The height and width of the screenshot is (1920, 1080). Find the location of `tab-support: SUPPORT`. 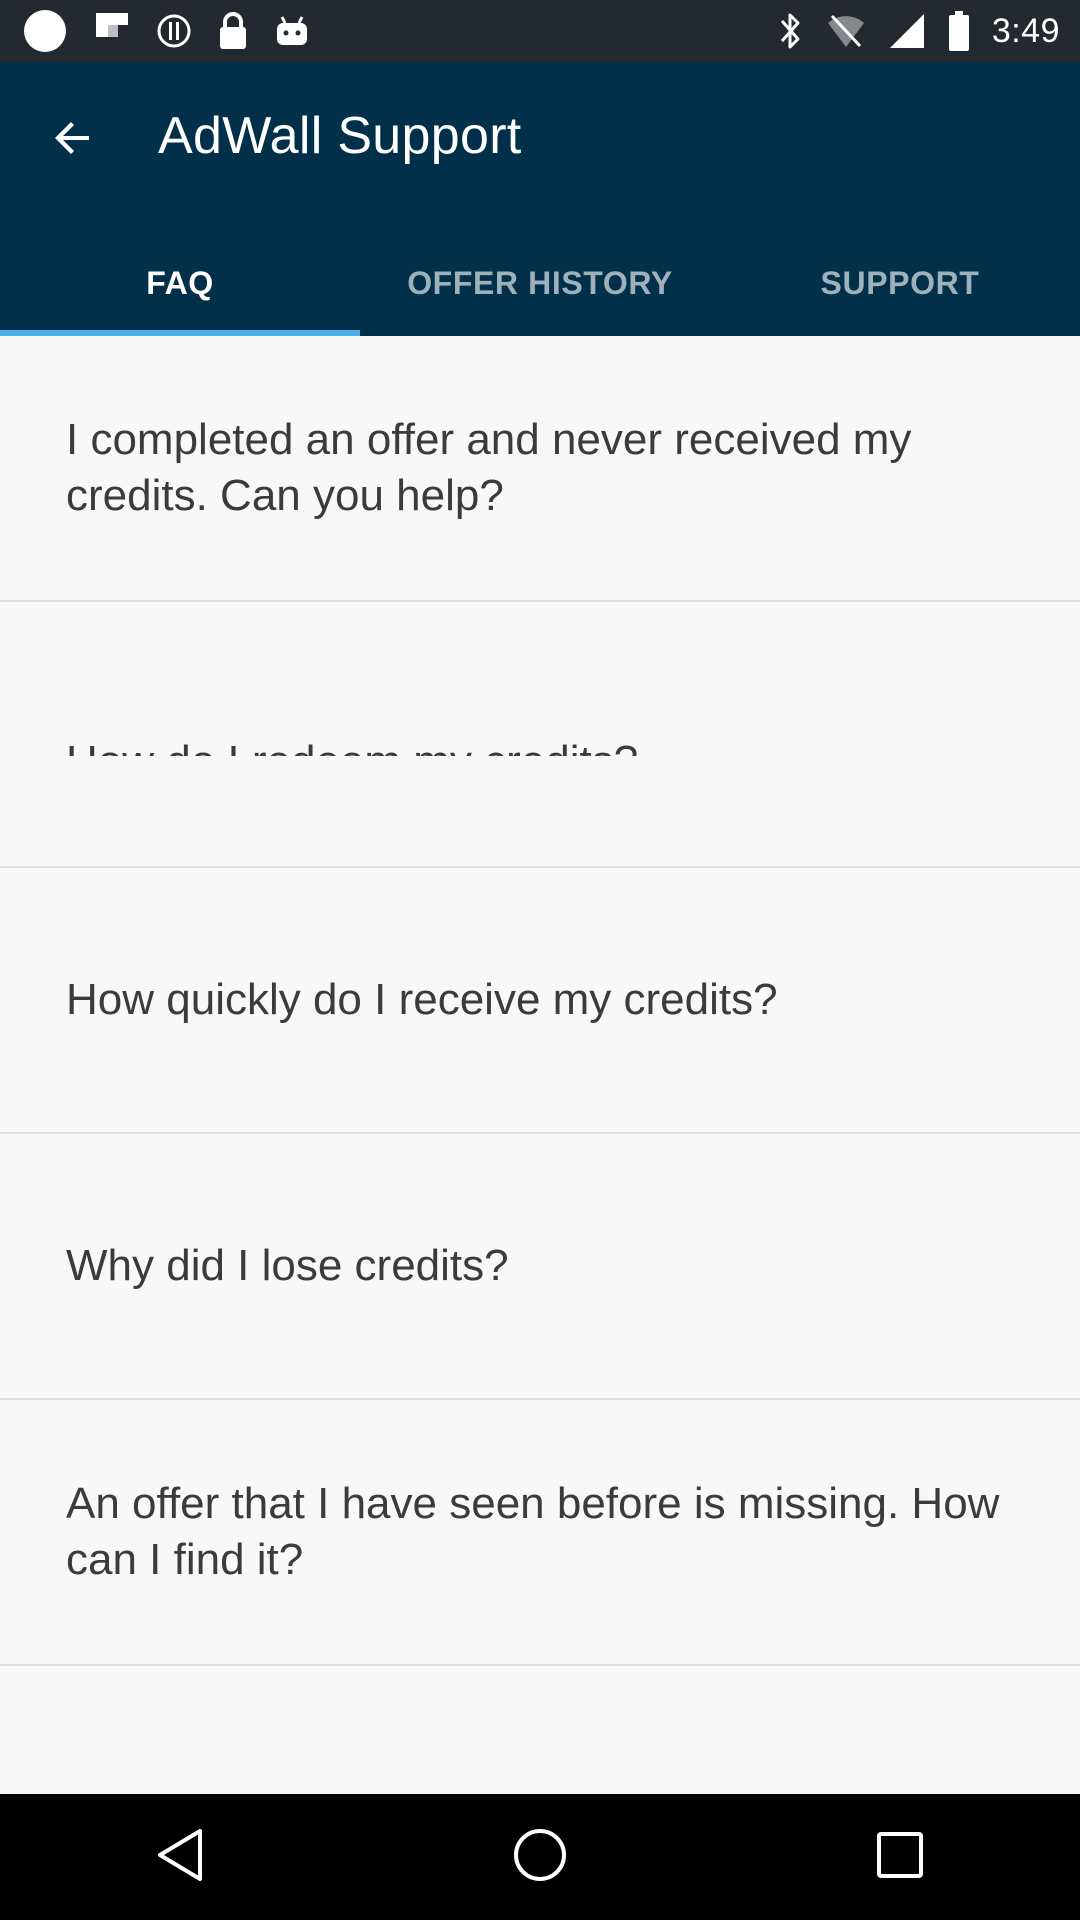

tab-support: SUPPORT is located at coordinates (900, 283).